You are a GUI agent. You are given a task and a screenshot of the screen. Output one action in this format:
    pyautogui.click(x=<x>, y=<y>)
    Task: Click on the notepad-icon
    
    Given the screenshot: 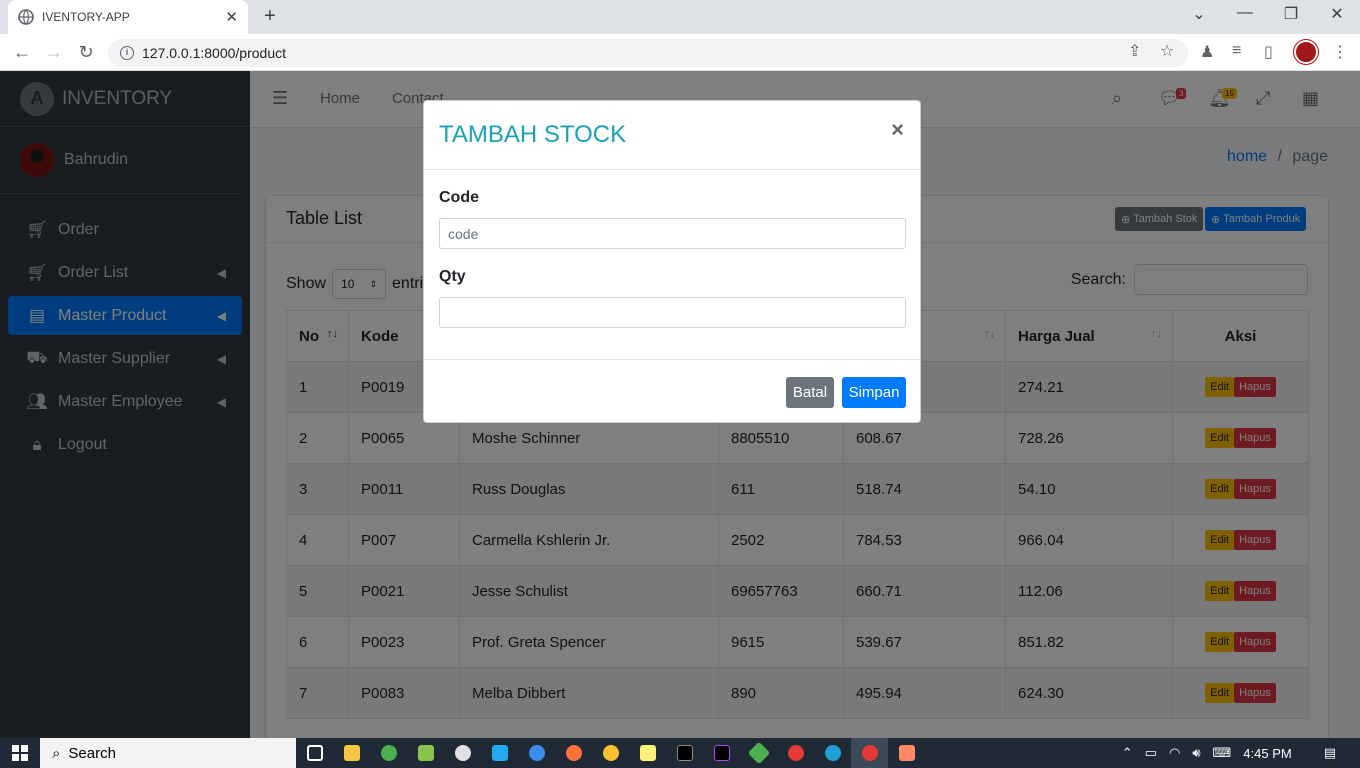 What is the action you would take?
    pyautogui.click(x=647, y=753)
    